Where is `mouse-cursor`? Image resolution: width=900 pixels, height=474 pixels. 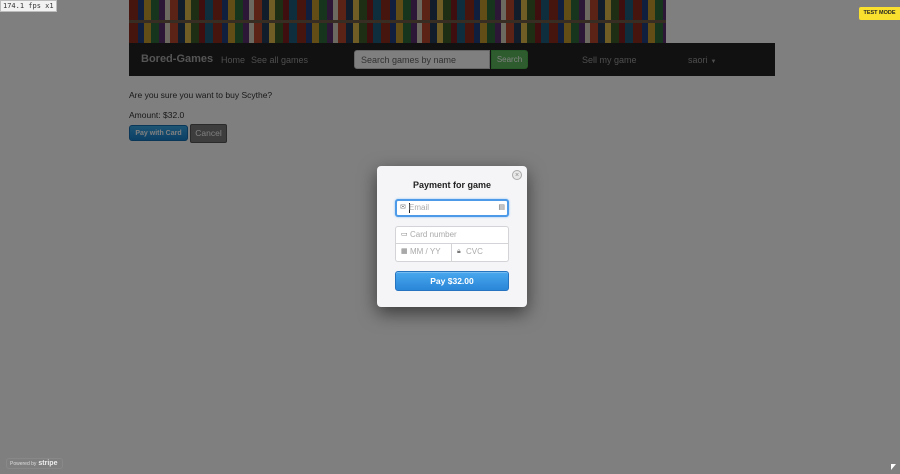 mouse-cursor is located at coordinates (893, 467).